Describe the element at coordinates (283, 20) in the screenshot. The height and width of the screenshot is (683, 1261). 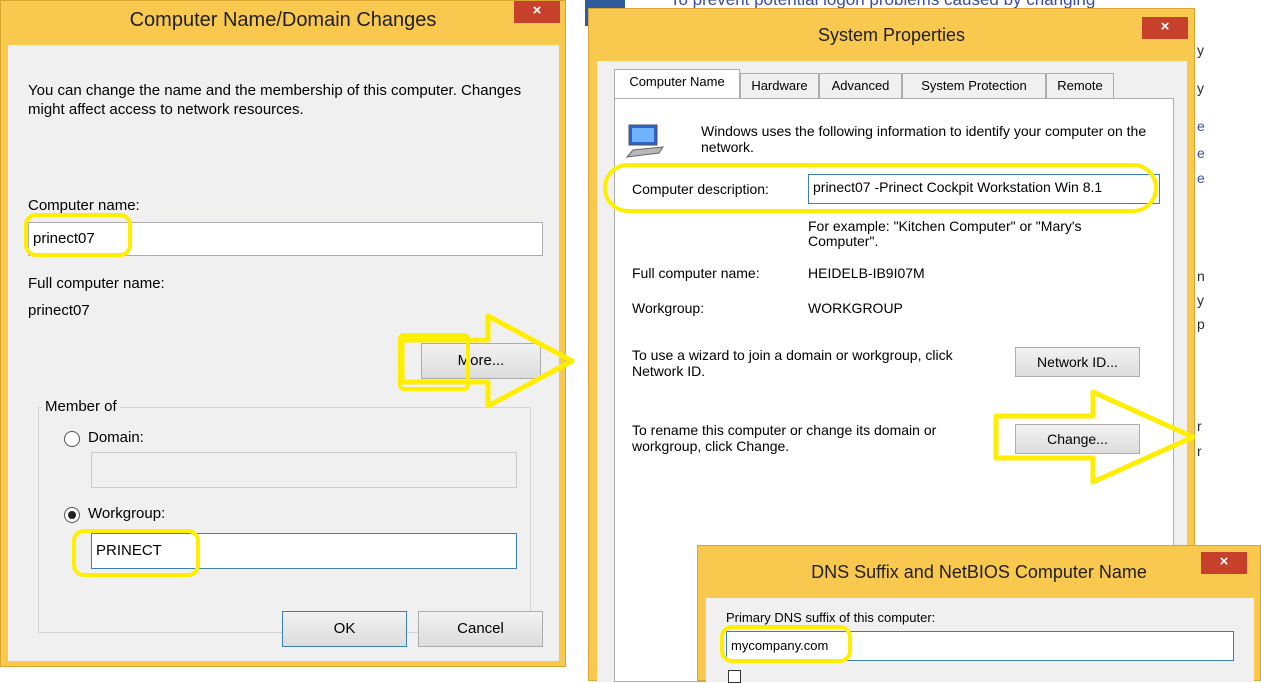
I see `dialog-title: Computer Name/Domain Changes` at that location.